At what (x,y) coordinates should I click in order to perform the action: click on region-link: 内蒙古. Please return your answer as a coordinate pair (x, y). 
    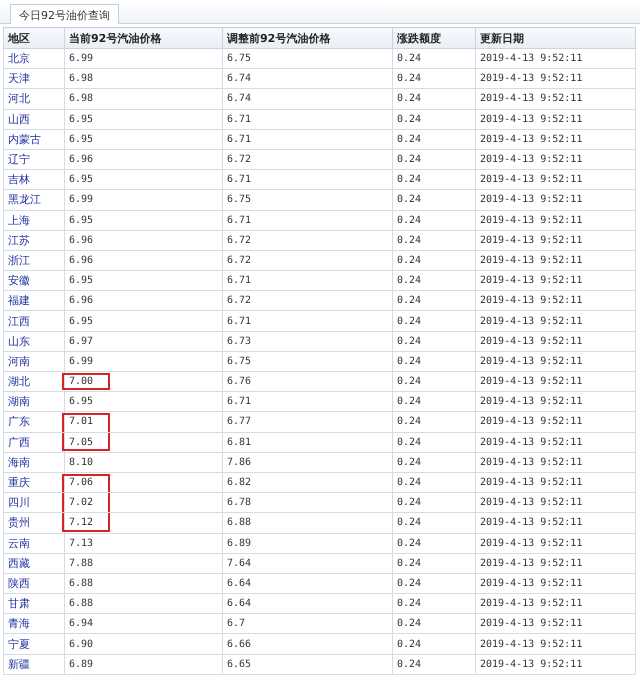
    Looking at the image, I should click on (34, 139).